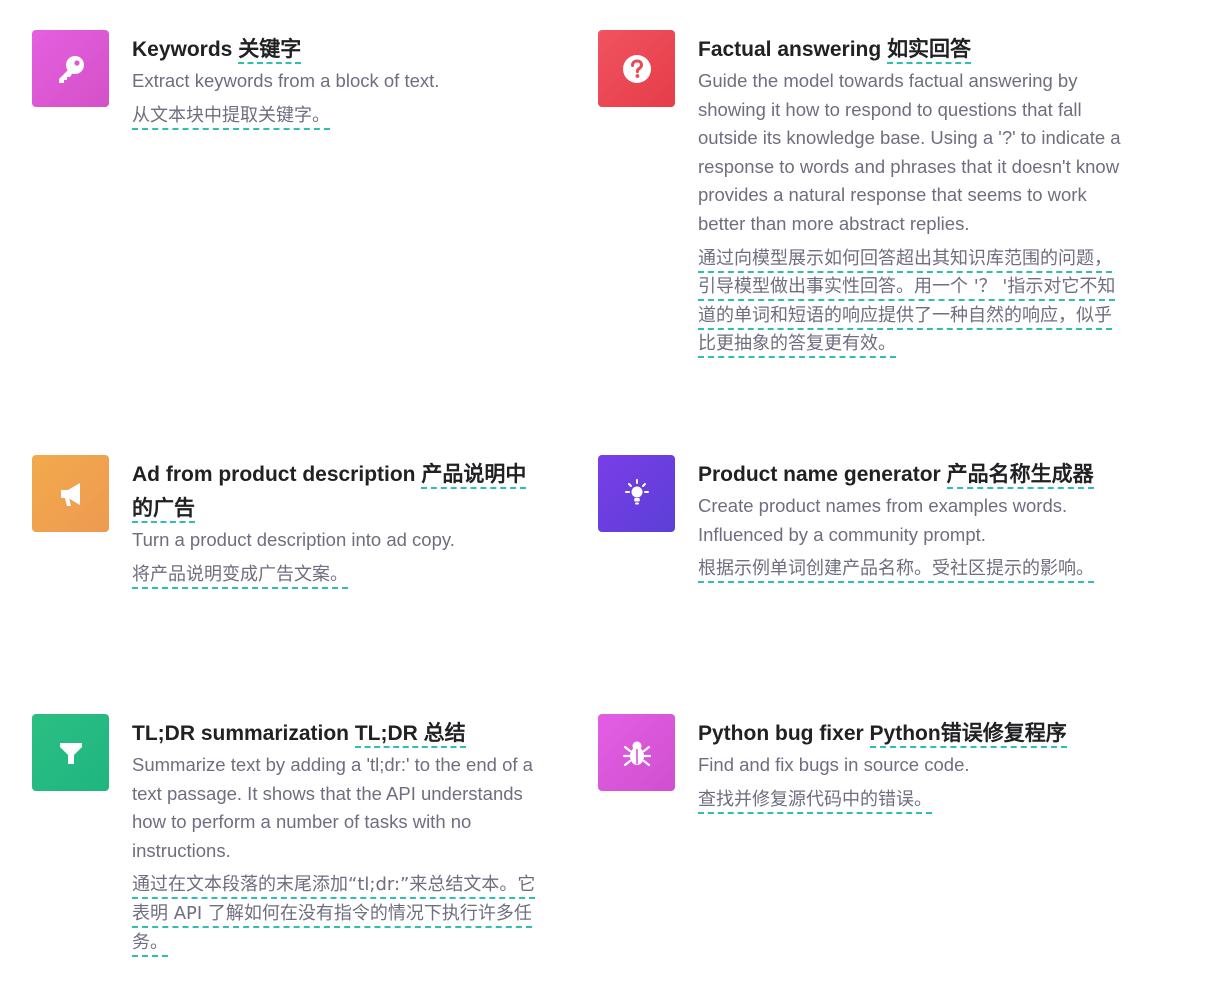 This screenshot has height=983, width=1209. I want to click on megaphone-icon, so click(70, 493).